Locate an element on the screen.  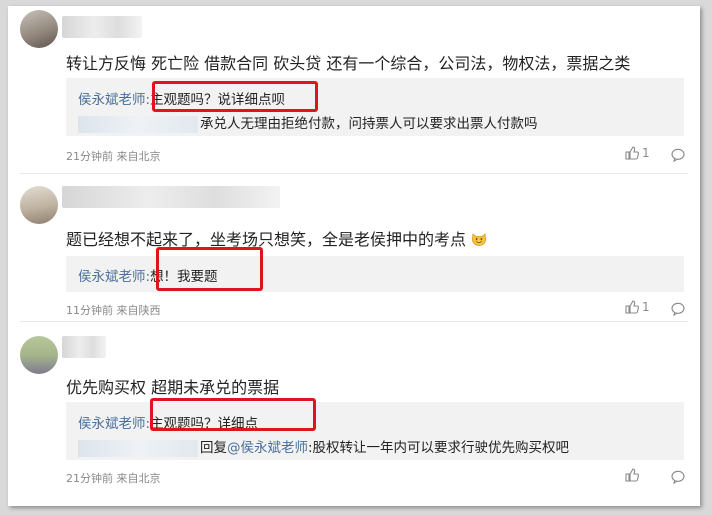
like-button is located at coordinates (633, 475).